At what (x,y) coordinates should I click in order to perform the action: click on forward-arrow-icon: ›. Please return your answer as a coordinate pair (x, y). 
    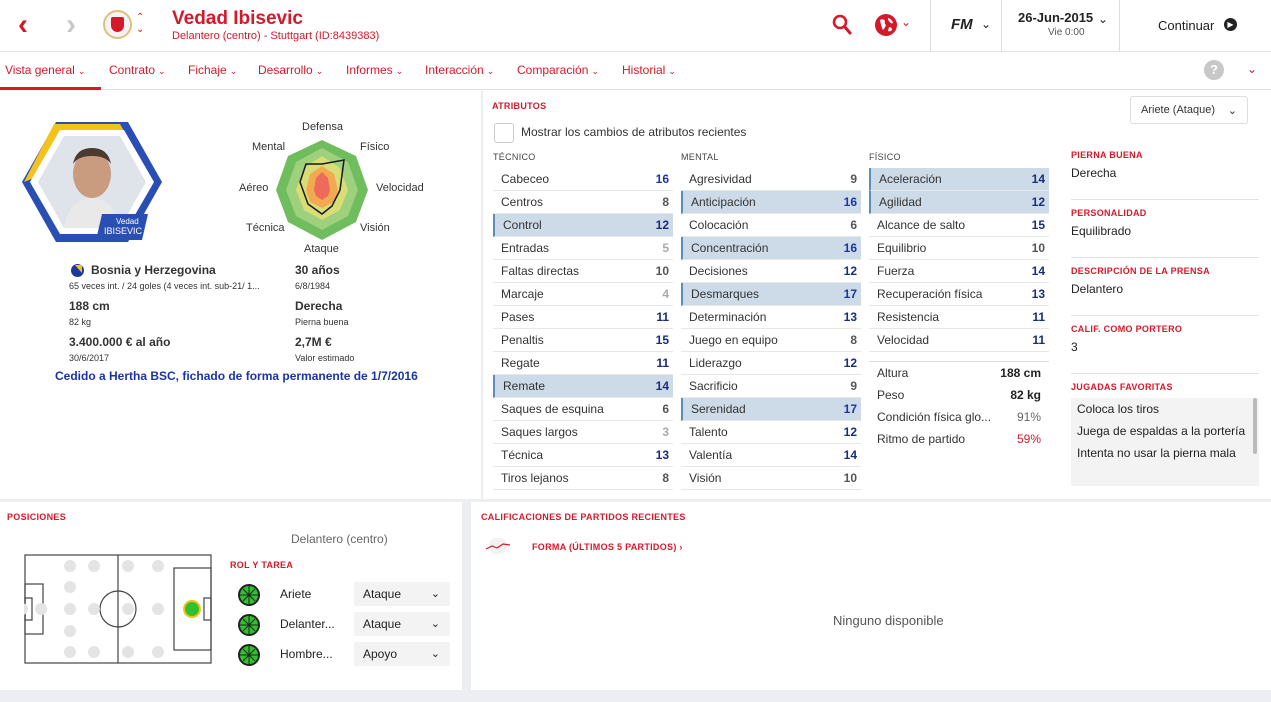
    Looking at the image, I should click on (71, 25).